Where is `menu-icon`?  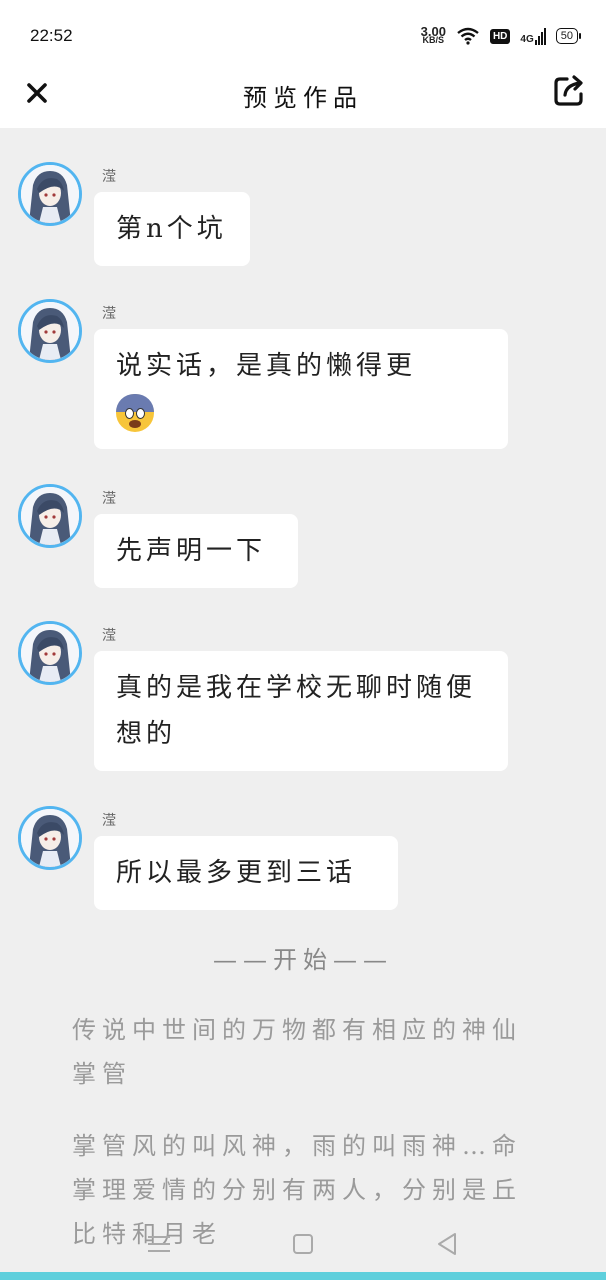 menu-icon is located at coordinates (159, 1244).